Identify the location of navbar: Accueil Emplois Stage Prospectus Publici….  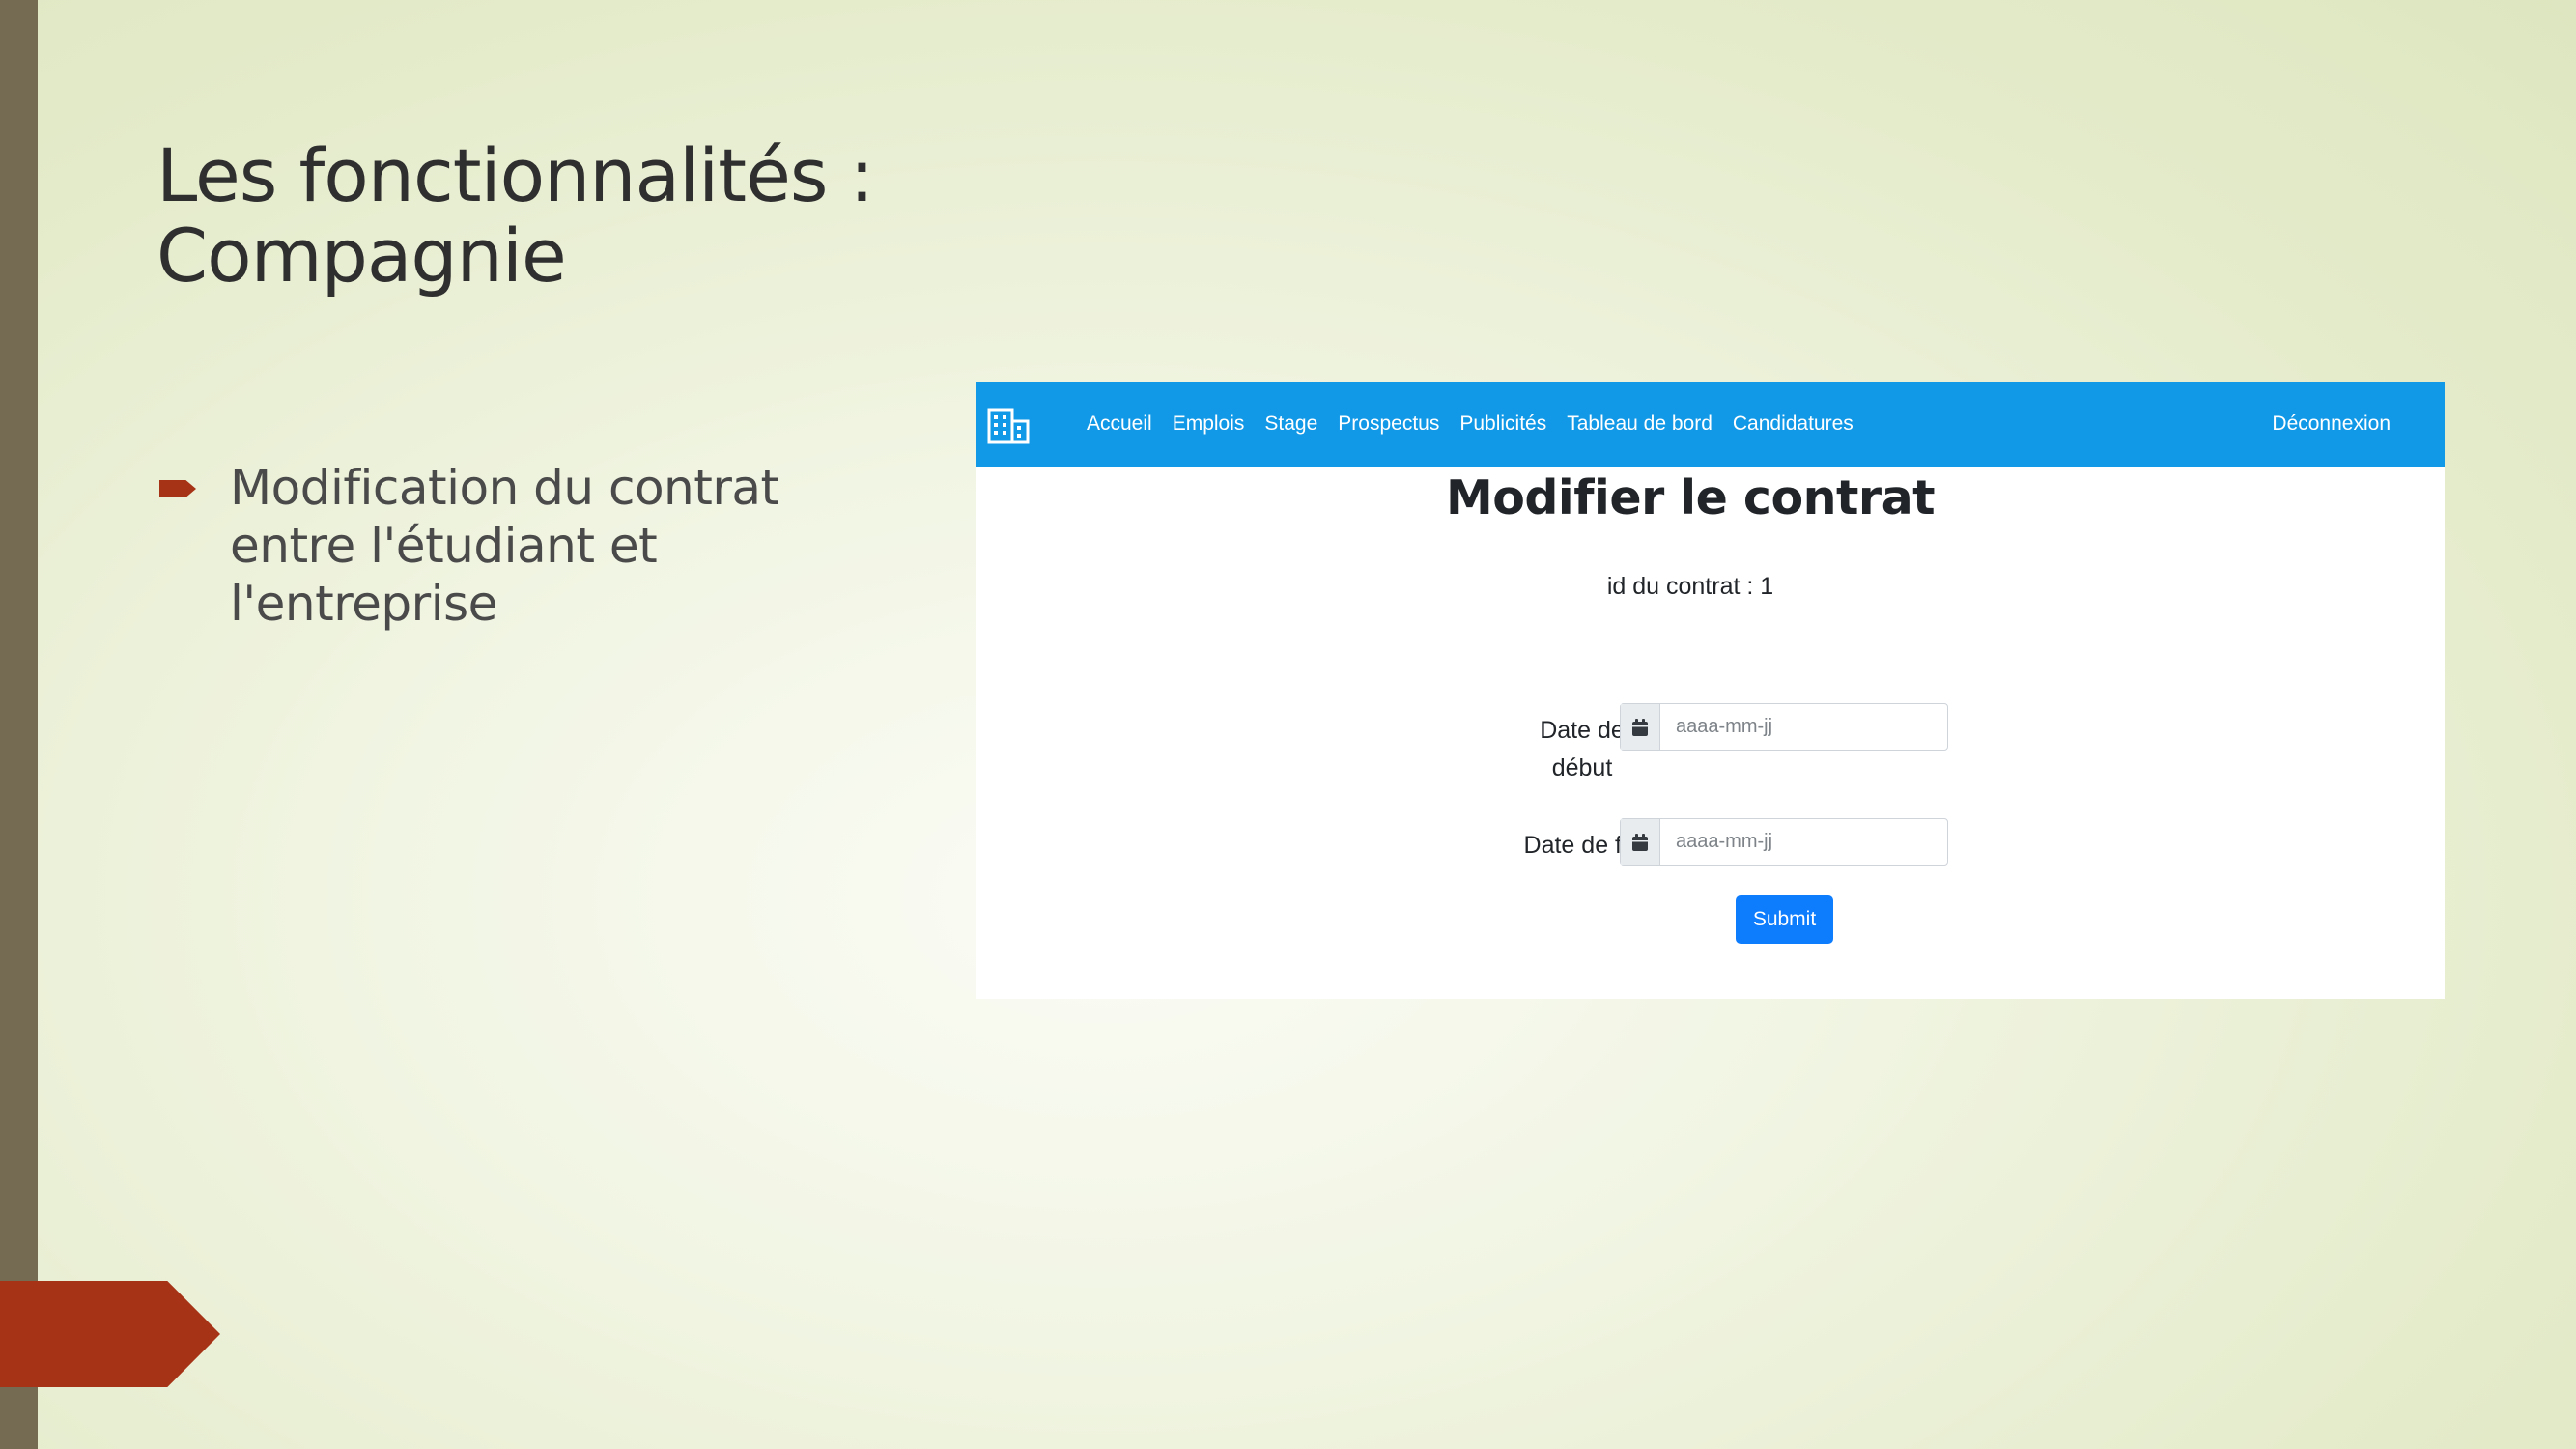
(1710, 424).